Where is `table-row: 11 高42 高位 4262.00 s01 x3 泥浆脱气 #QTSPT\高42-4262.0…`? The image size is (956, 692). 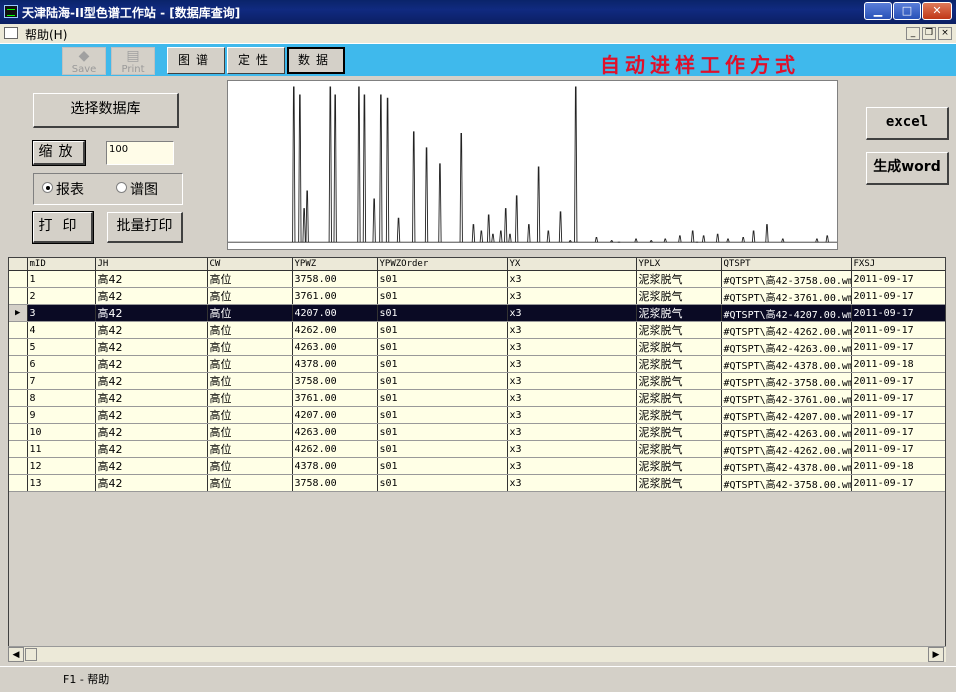 table-row: 11 高42 高位 4262.00 s01 x3 泥浆脱气 #QTSPT\高42-4262.0… is located at coordinates (477, 449).